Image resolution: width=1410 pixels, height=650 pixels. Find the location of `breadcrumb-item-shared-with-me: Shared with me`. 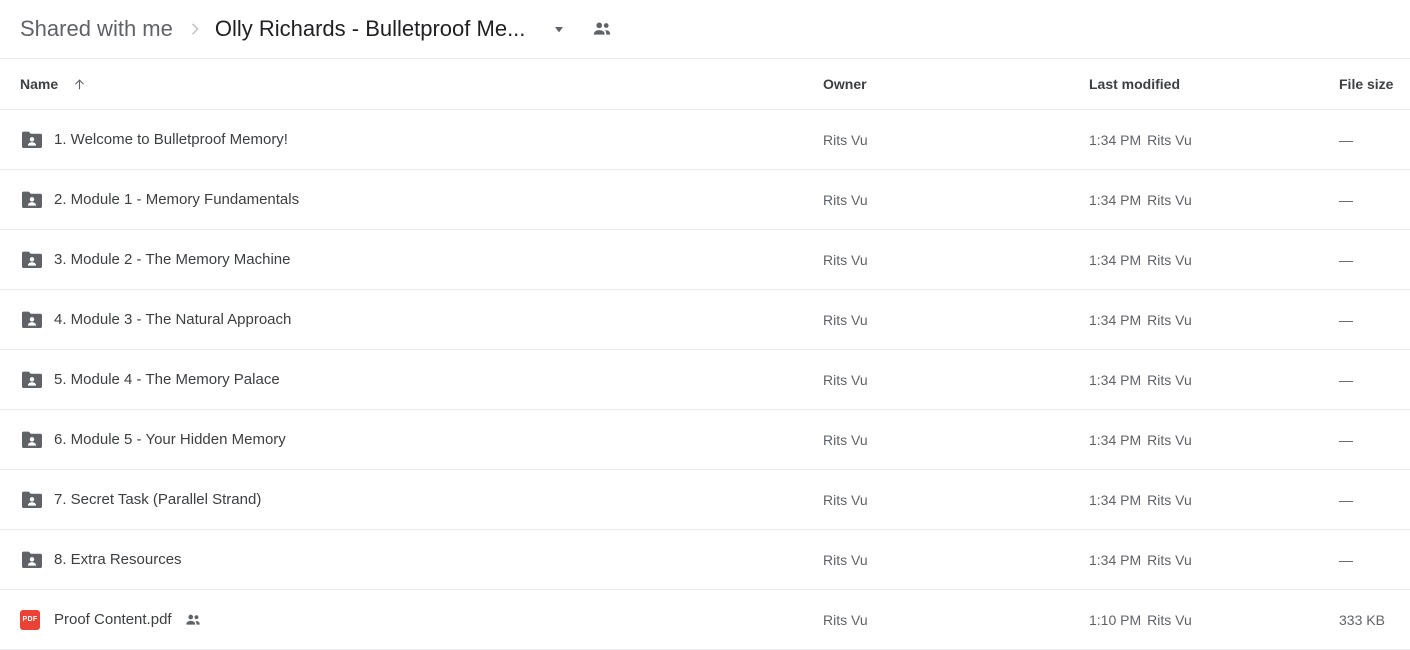

breadcrumb-item-shared-with-me: Shared with me is located at coordinates (96, 29).